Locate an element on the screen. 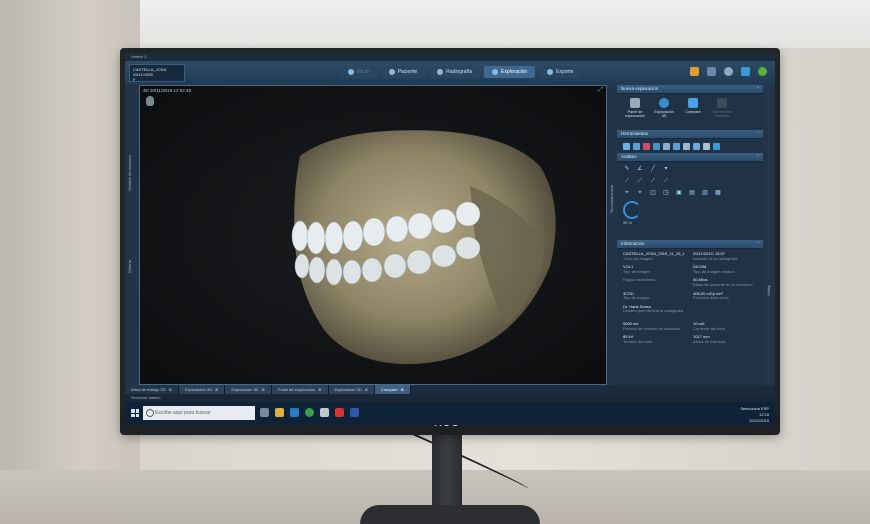  user-icon is located at coordinates (745, 71).